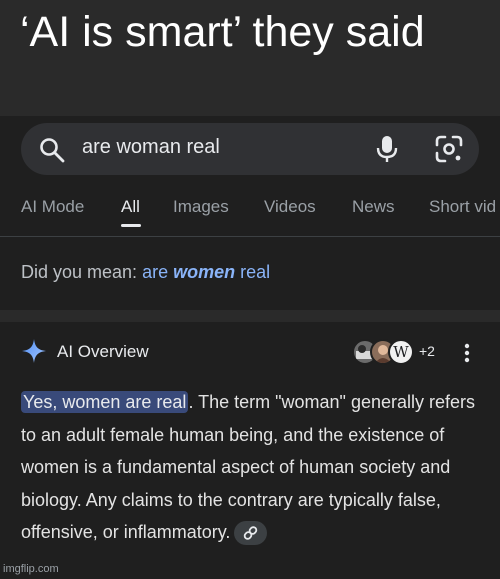 This screenshot has width=500, height=579. I want to click on watermark: imgflip.com, so click(31, 569).